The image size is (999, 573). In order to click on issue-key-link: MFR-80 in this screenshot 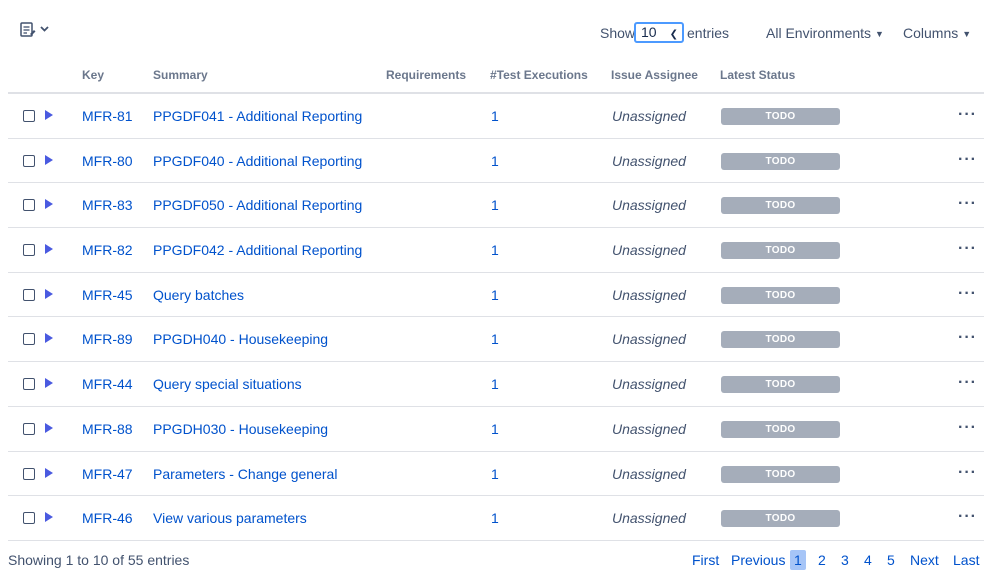, I will do `click(107, 161)`.